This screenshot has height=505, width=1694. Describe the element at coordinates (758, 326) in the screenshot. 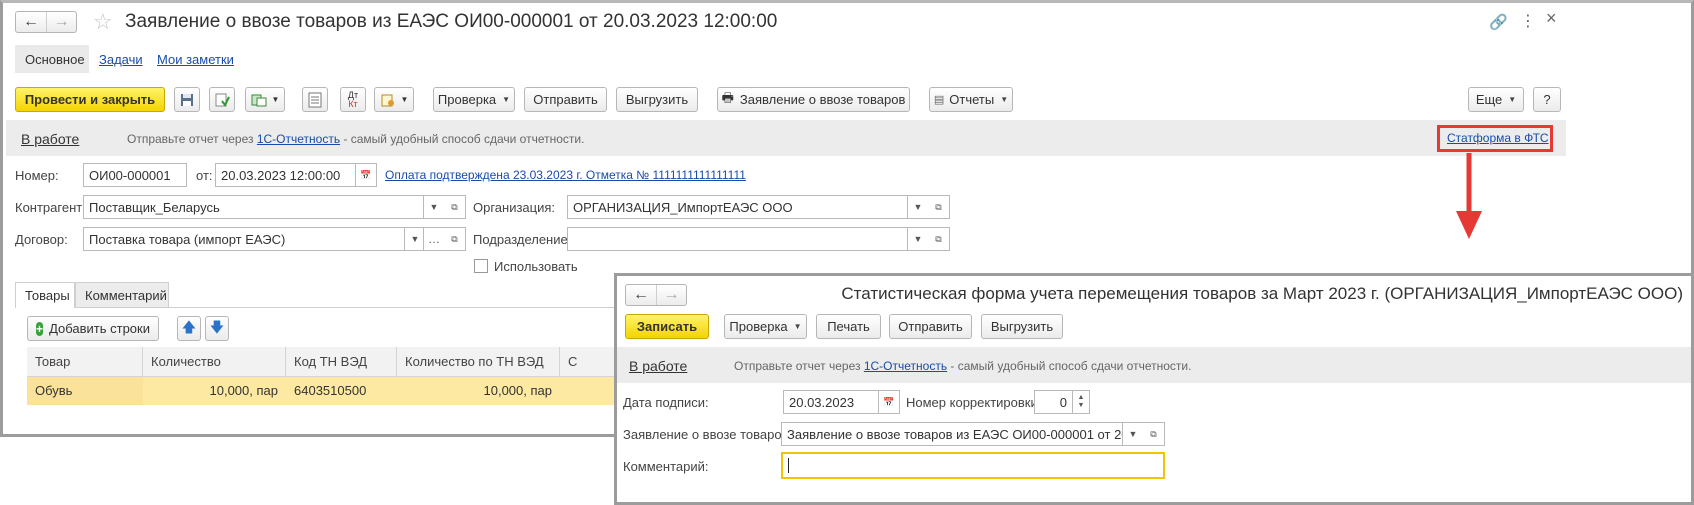

I see `stat-check-label: Проверка` at that location.